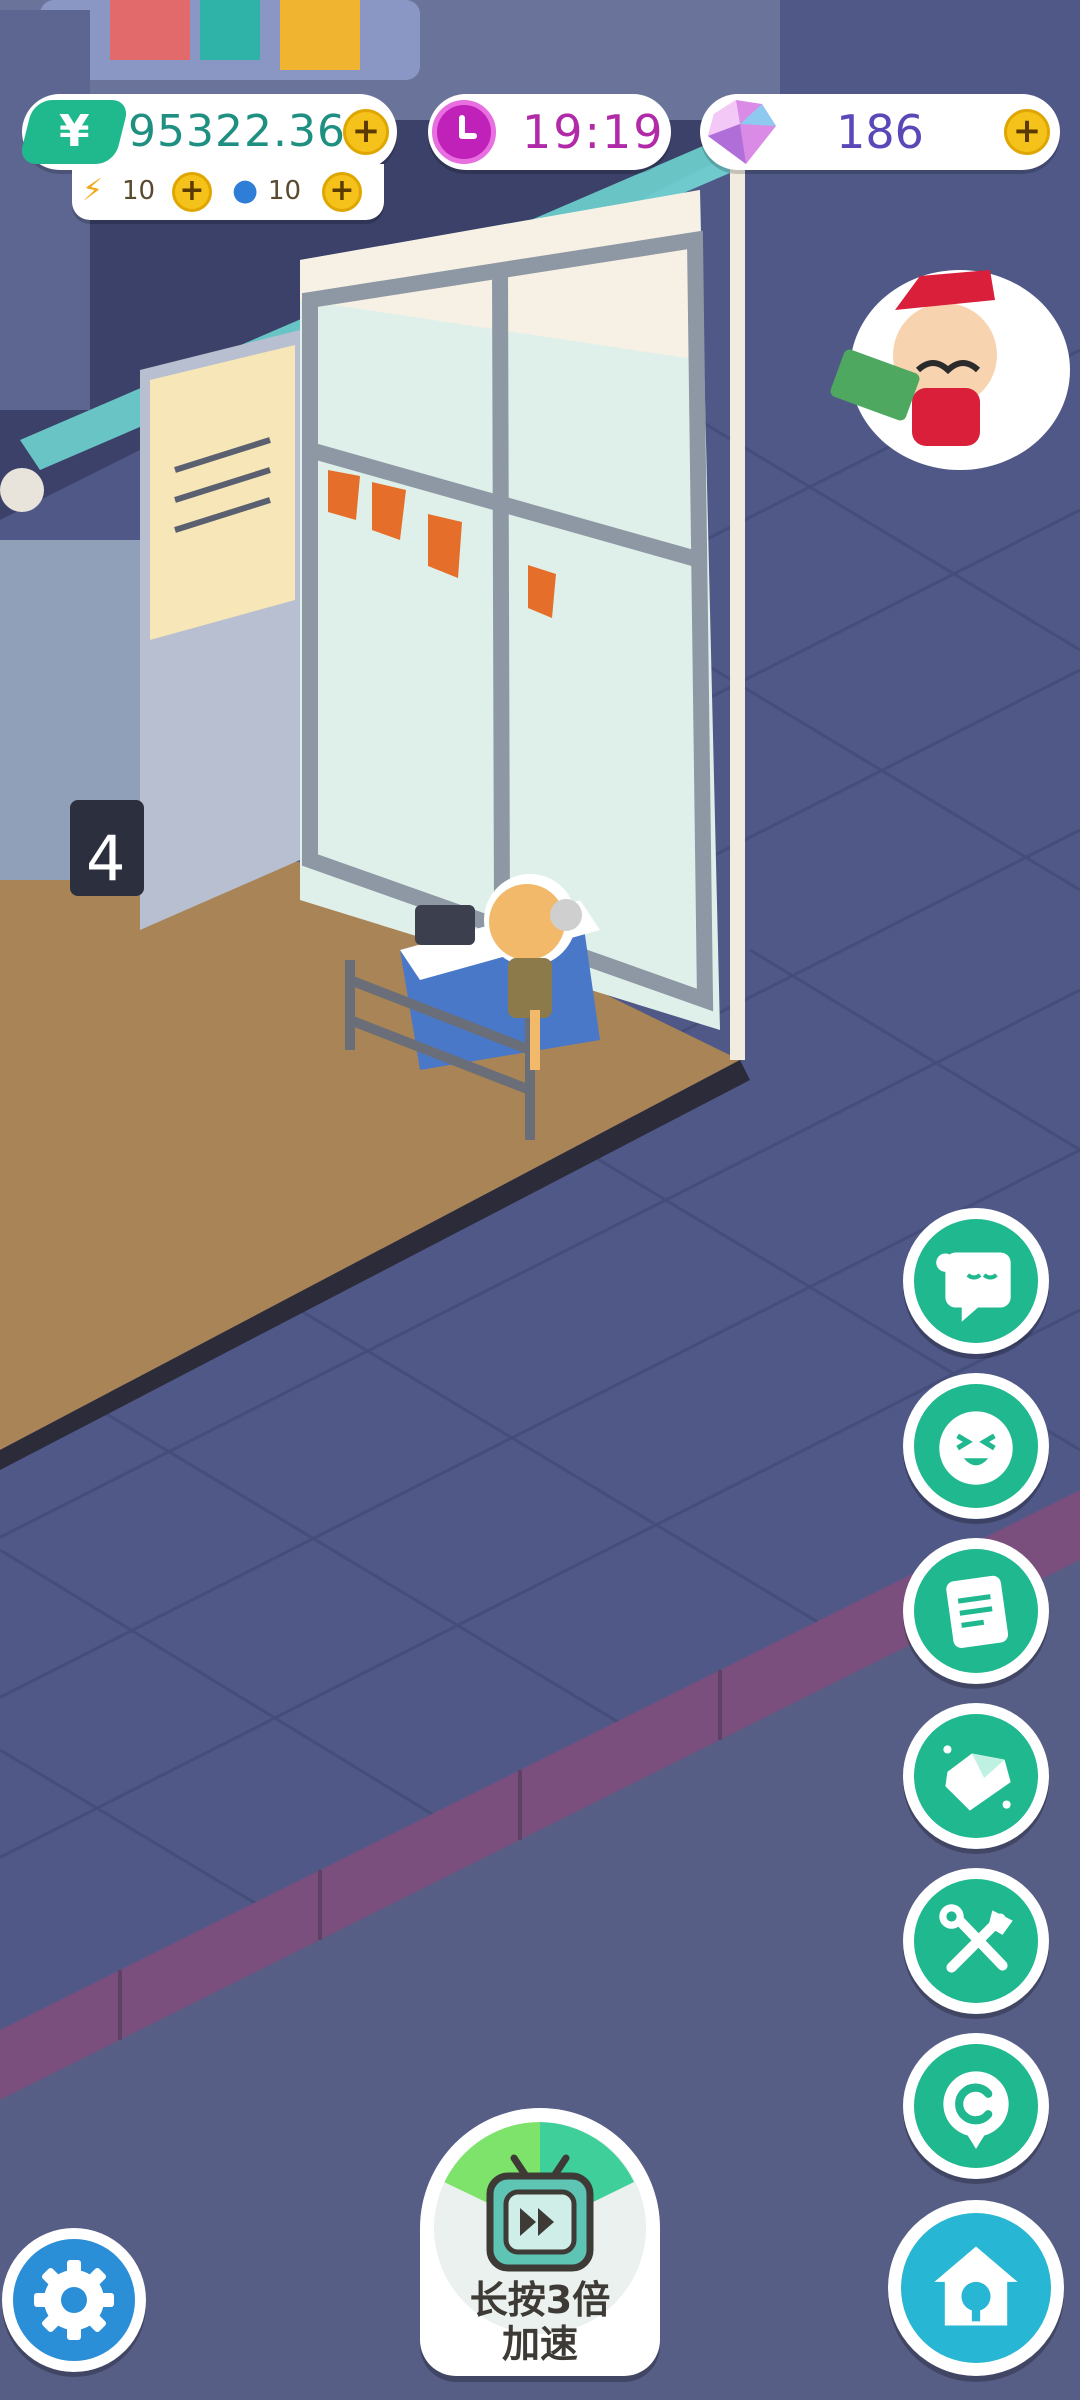 Image resolution: width=1080 pixels, height=2400 pixels. I want to click on speed-up-button: 长按3倍 加速, so click(540, 2242).